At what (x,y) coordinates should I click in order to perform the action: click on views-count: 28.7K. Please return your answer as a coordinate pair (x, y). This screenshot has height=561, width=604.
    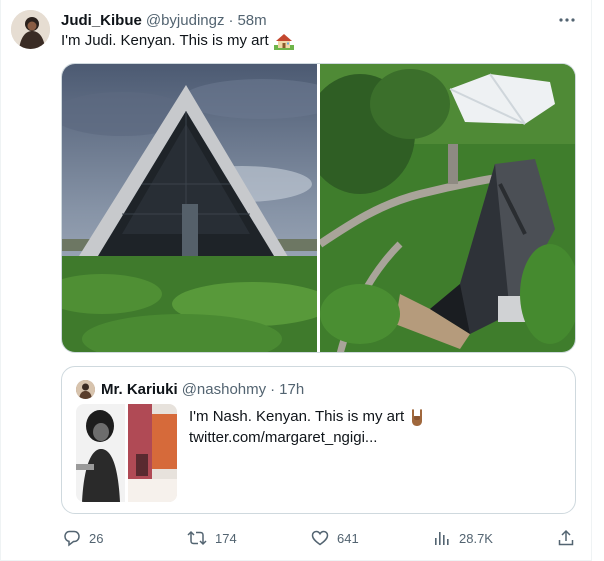
    Looking at the image, I should click on (476, 538).